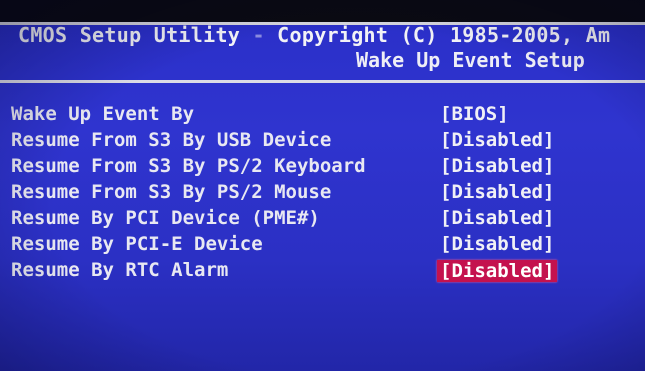 This screenshot has height=371, width=645. Describe the element at coordinates (322, 81) in the screenshot. I see `header-divider` at that location.